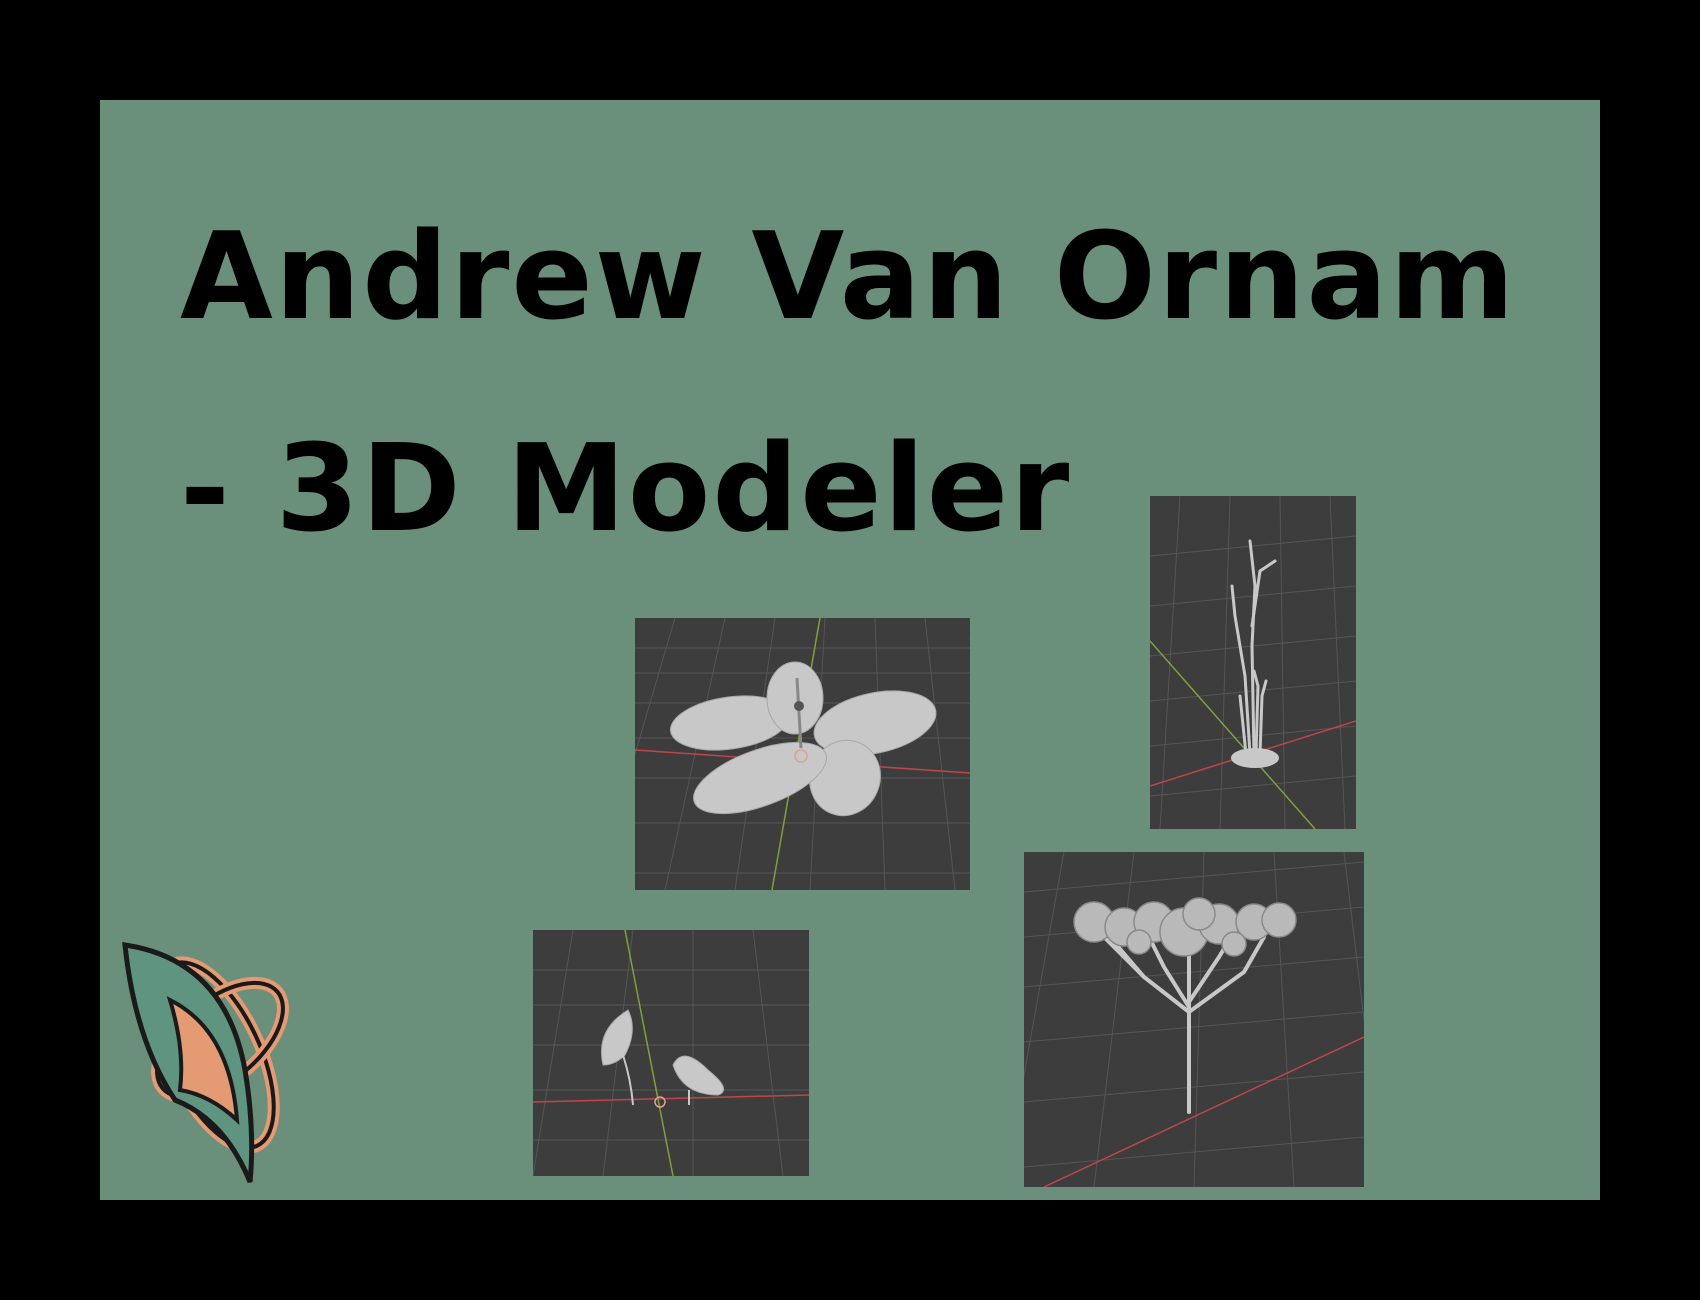 Image resolution: width=1700 pixels, height=1300 pixels. Describe the element at coordinates (799, 706) in the screenshot. I see `flower-pistil` at that location.